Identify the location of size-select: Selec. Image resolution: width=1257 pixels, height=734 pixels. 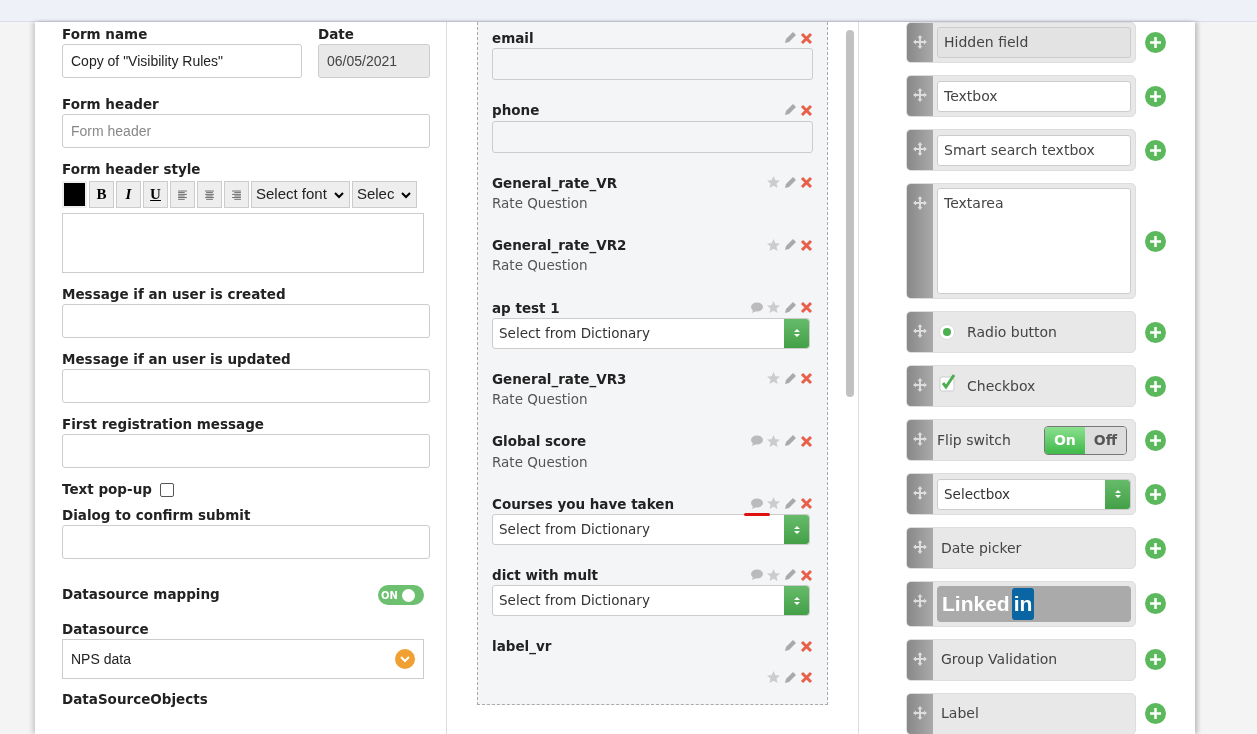
(384, 194).